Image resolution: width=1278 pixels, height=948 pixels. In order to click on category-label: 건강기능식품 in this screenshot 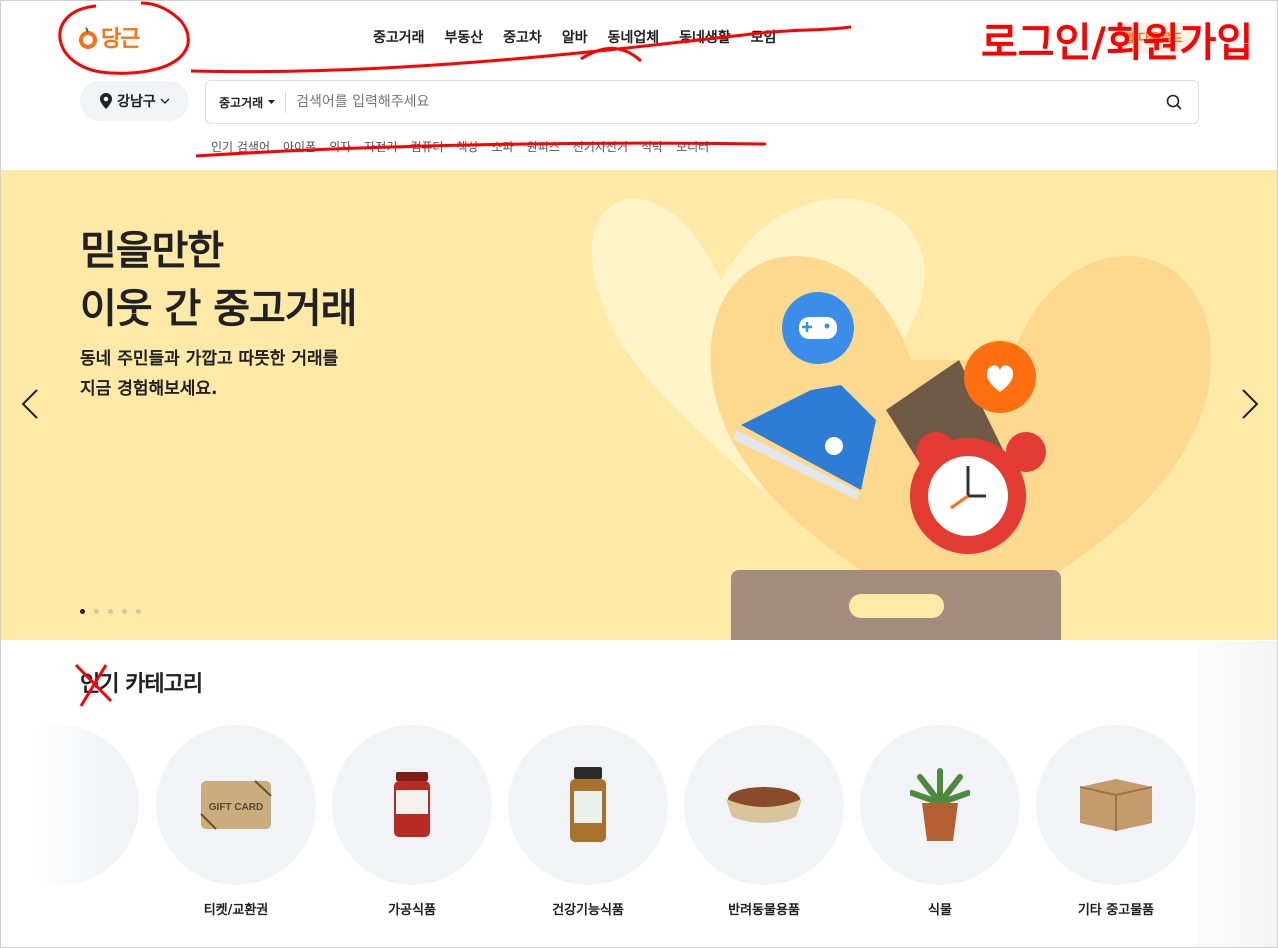, I will do `click(588, 910)`.